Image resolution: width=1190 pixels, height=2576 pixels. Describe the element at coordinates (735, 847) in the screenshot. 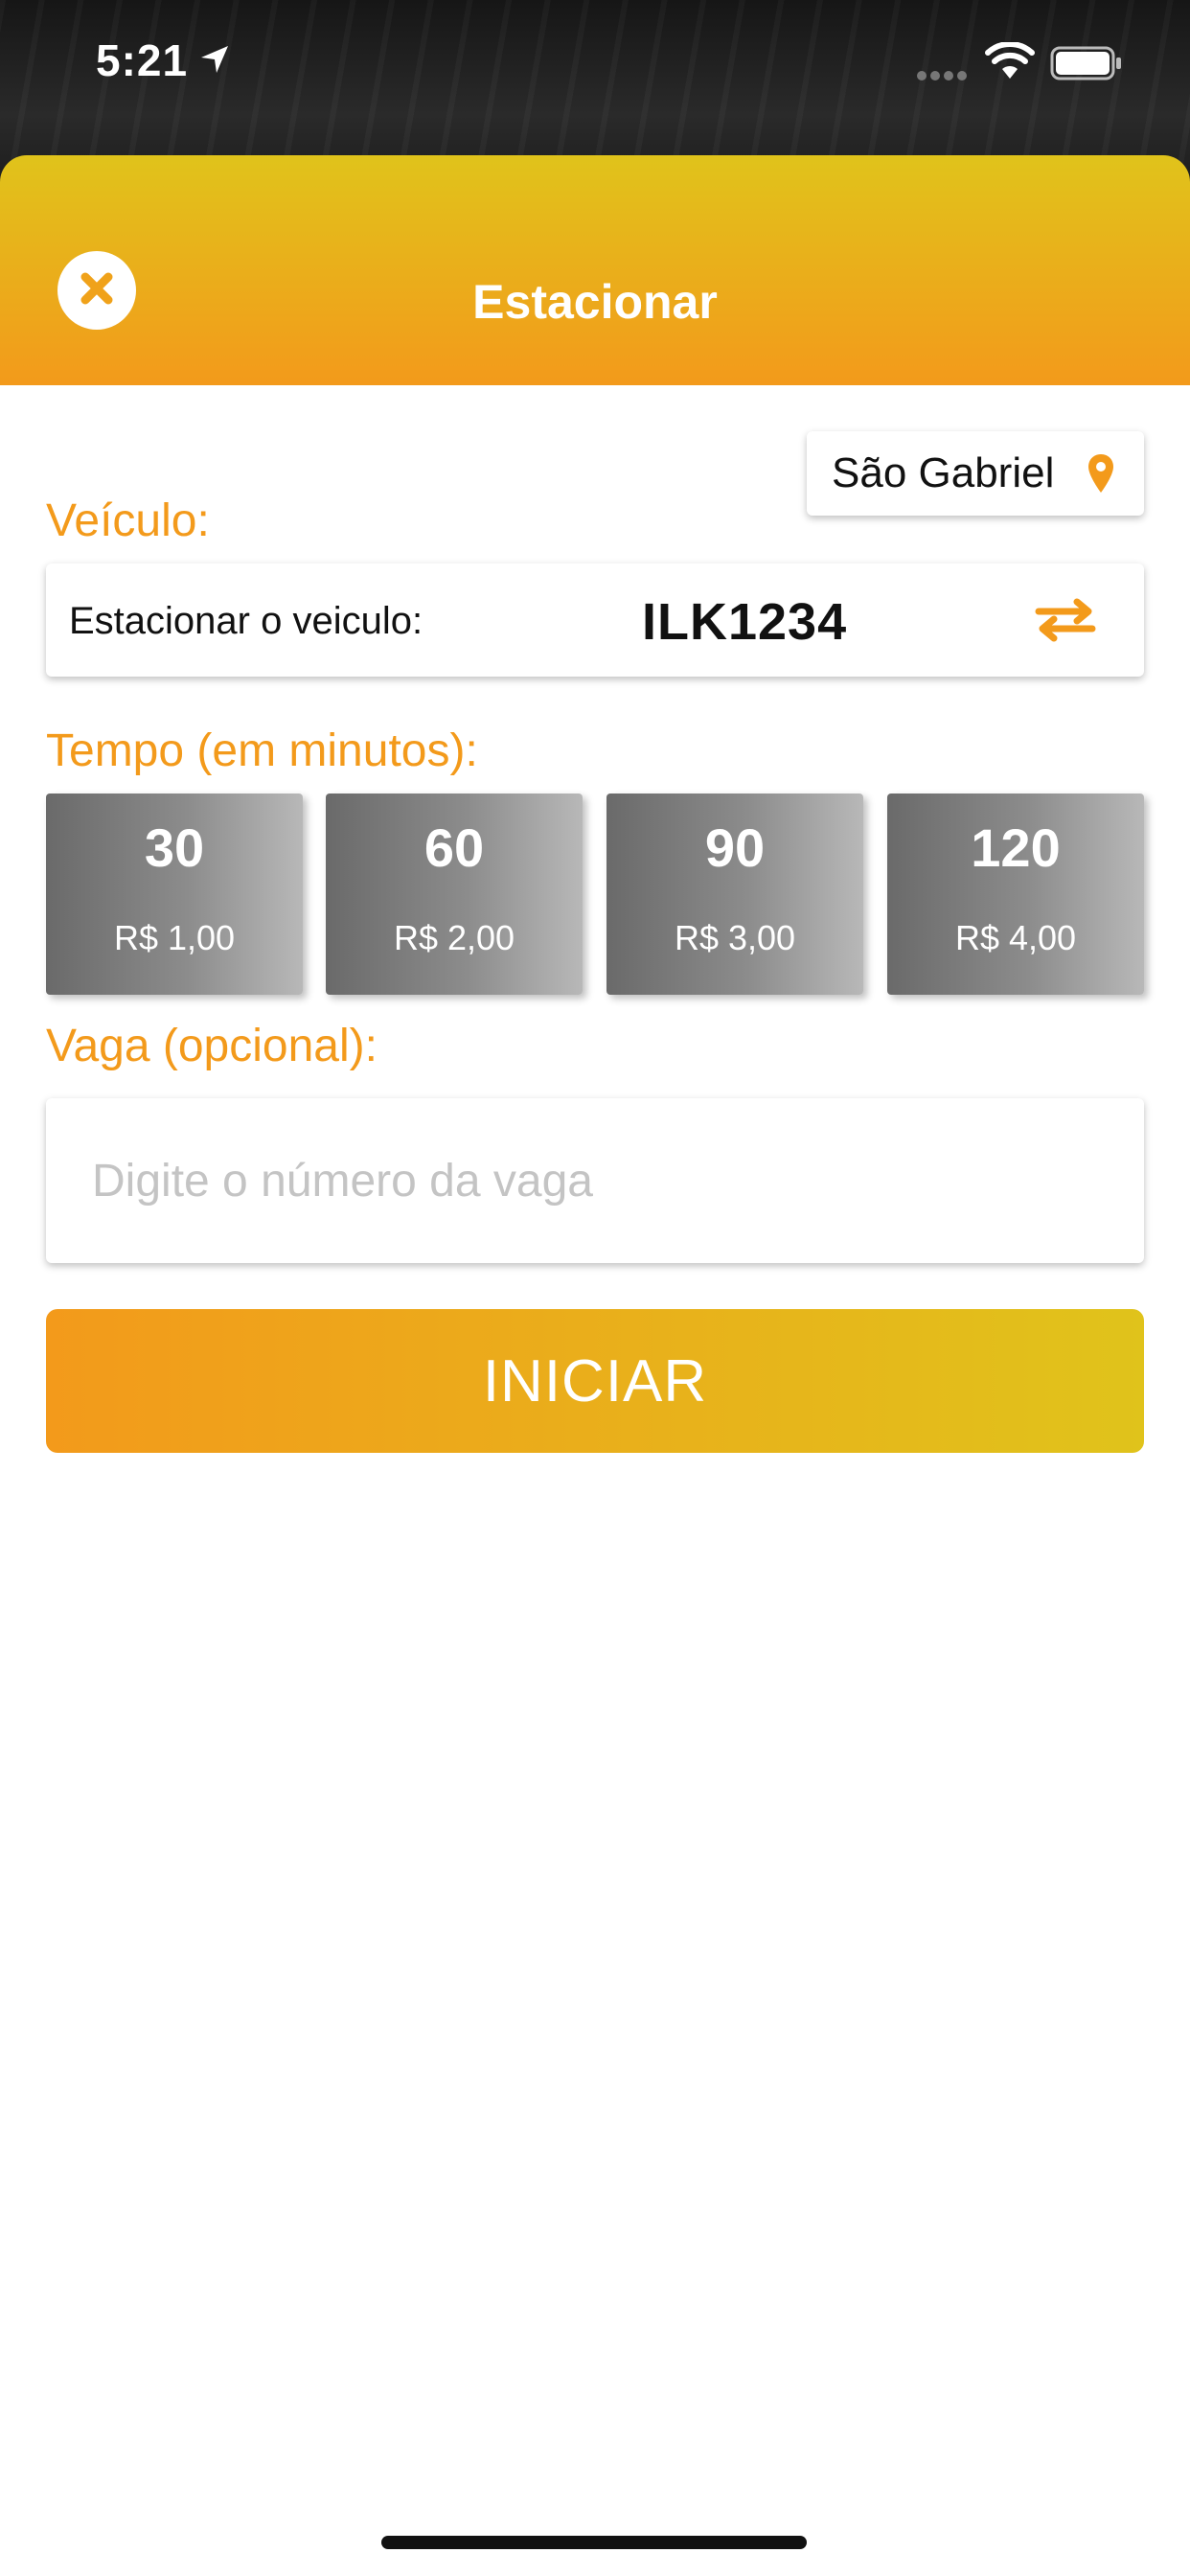

I see `time-option-minutes: 90` at that location.